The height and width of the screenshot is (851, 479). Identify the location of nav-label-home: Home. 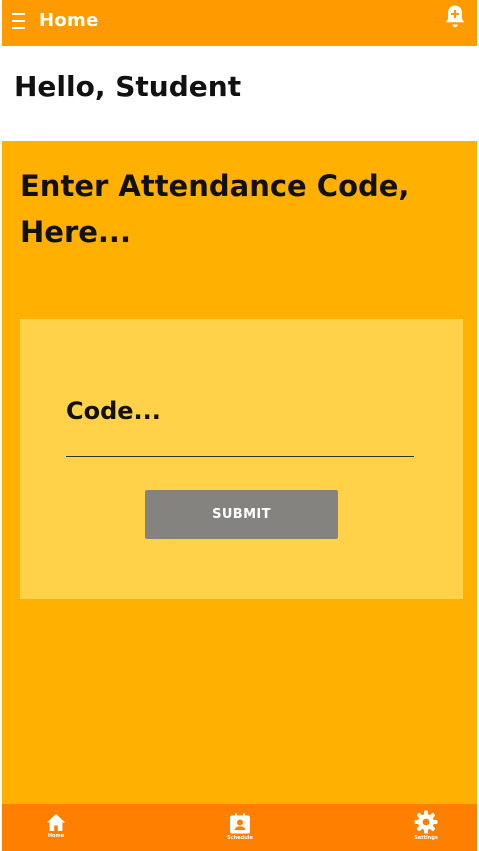
(56, 836).